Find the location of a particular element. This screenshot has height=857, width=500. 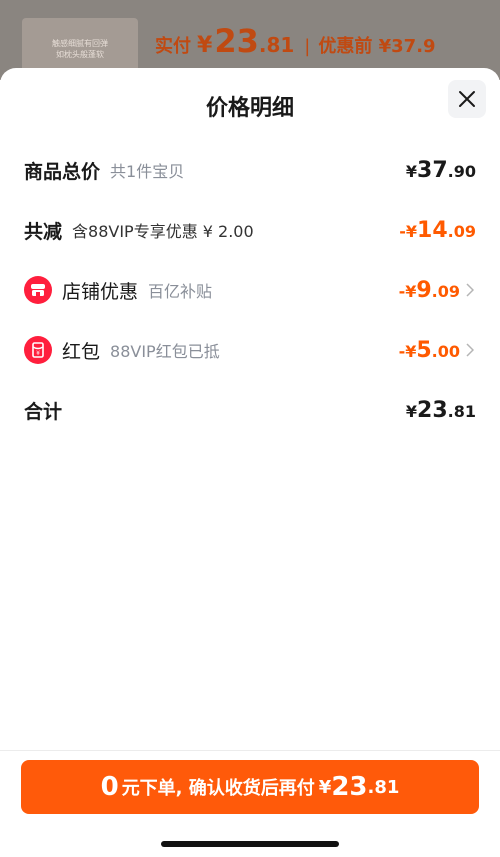

red-packet-icon: ¥ is located at coordinates (38, 350).